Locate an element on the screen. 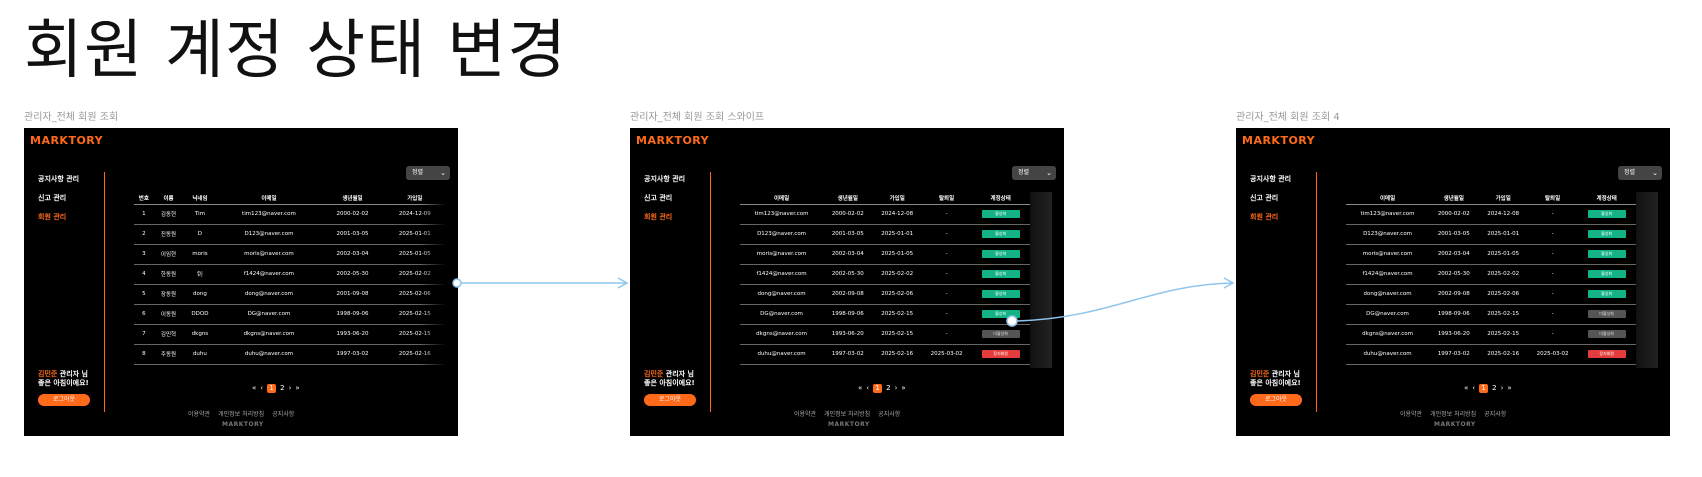  table-cell: 1993-06-20 is located at coordinates (352, 334).